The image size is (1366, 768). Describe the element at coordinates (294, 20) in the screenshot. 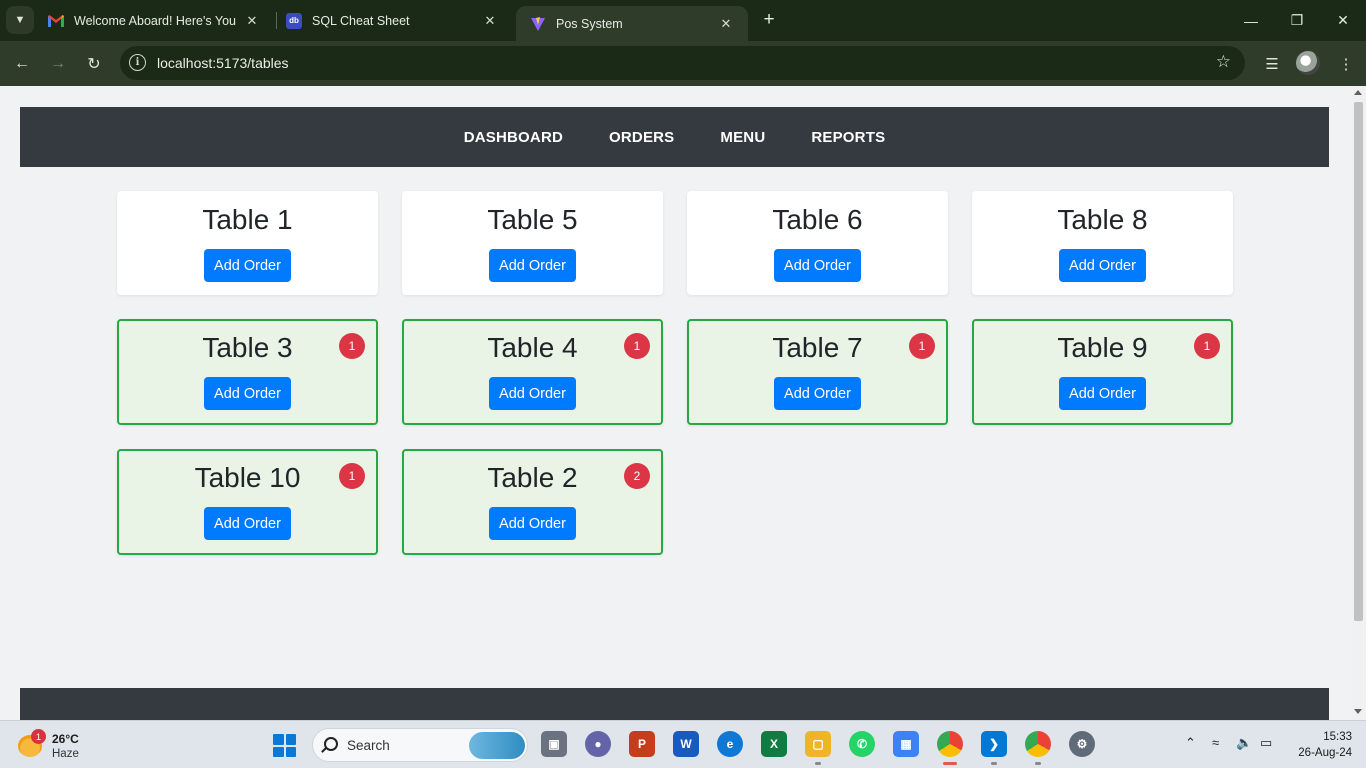

I see `sql-icon: db` at that location.